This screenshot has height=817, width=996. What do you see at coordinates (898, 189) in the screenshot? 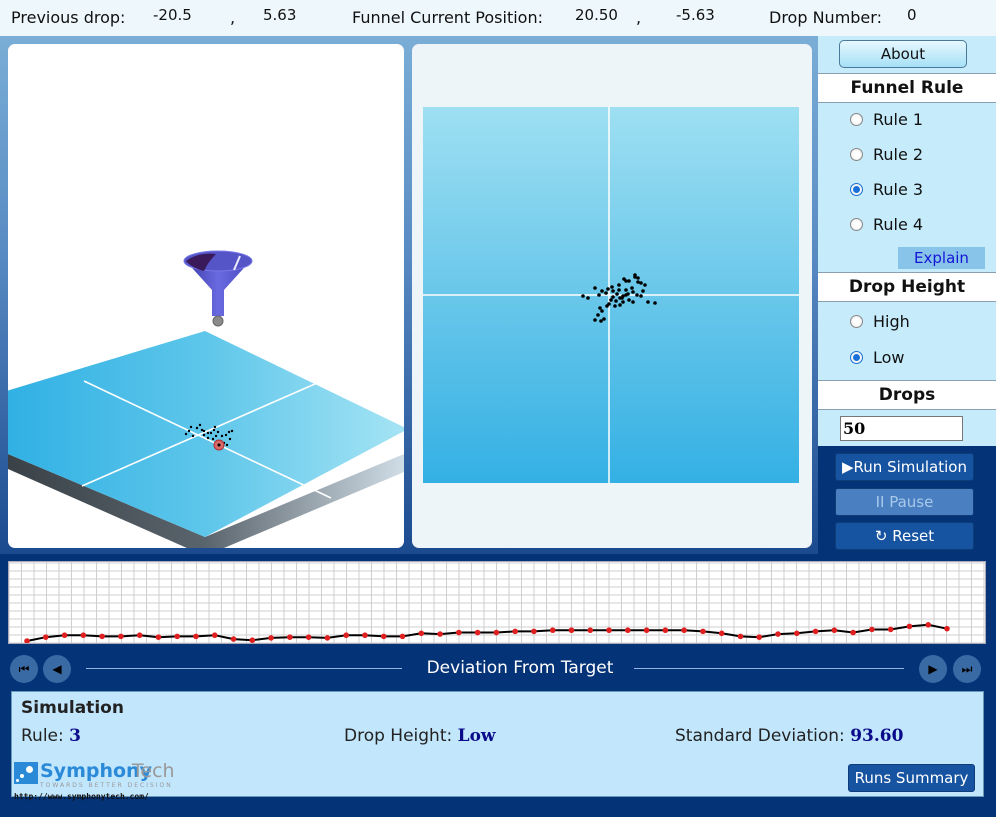
I see `rule-3-label: Rule 3` at bounding box center [898, 189].